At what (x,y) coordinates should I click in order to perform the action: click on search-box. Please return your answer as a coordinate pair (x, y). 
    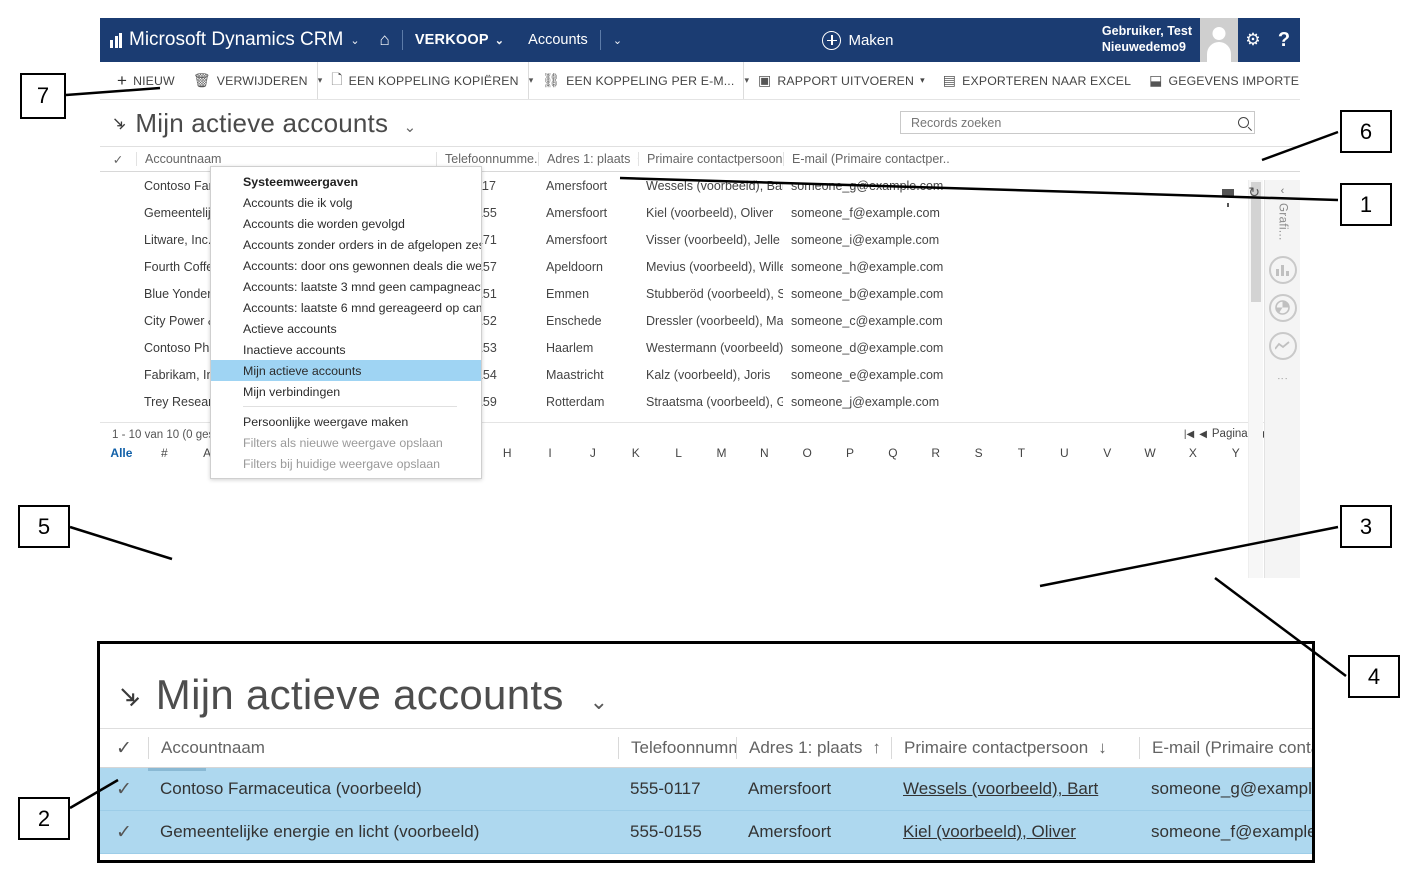
    Looking at the image, I should click on (1077, 122).